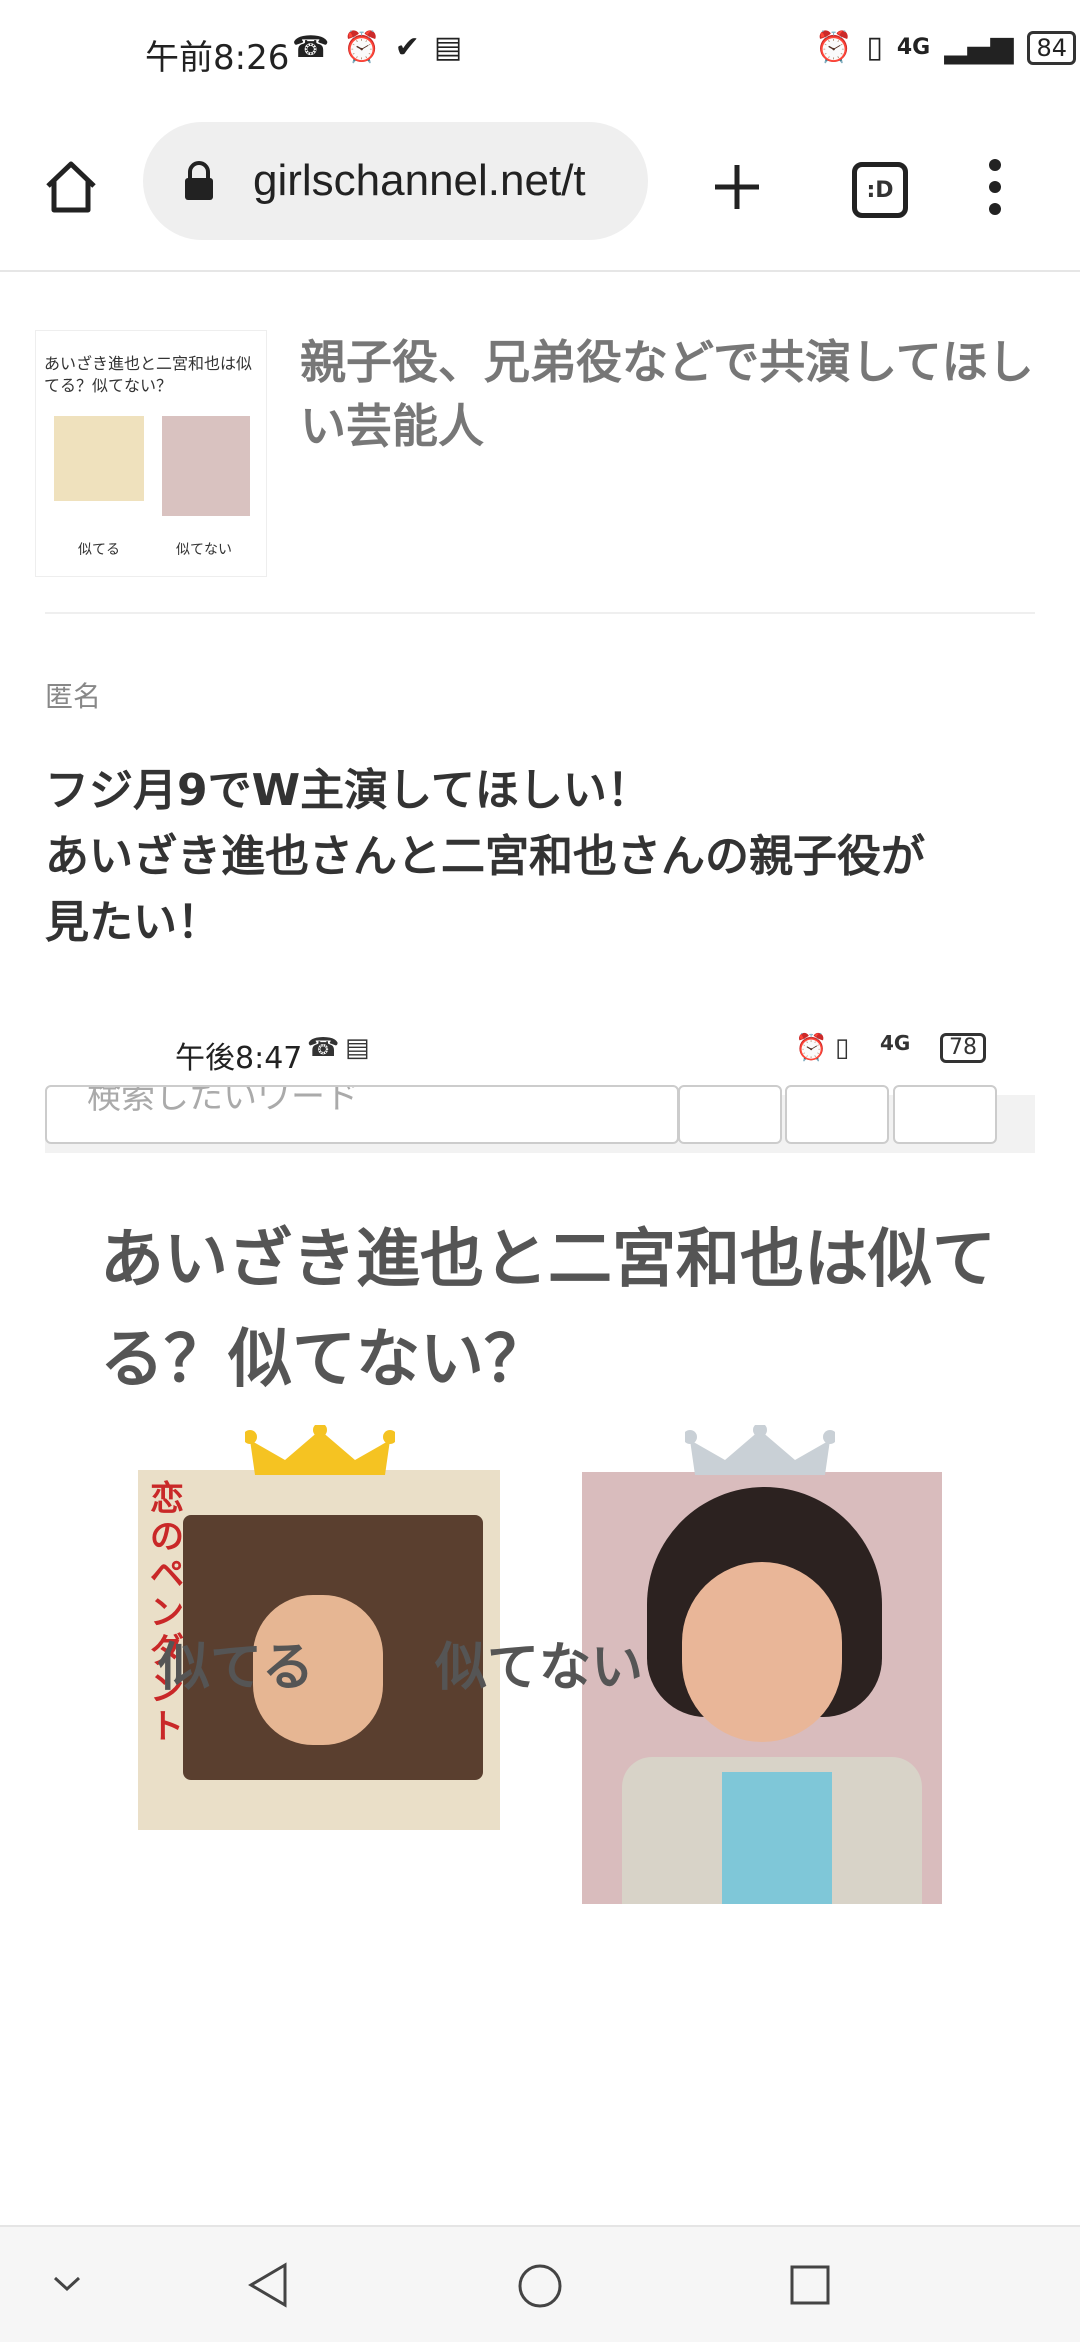  What do you see at coordinates (540, 1050) in the screenshot?
I see `embedded-status-bar: 午後8:47 ☎ ▤ ⏰ ▯ 4G 78` at bounding box center [540, 1050].